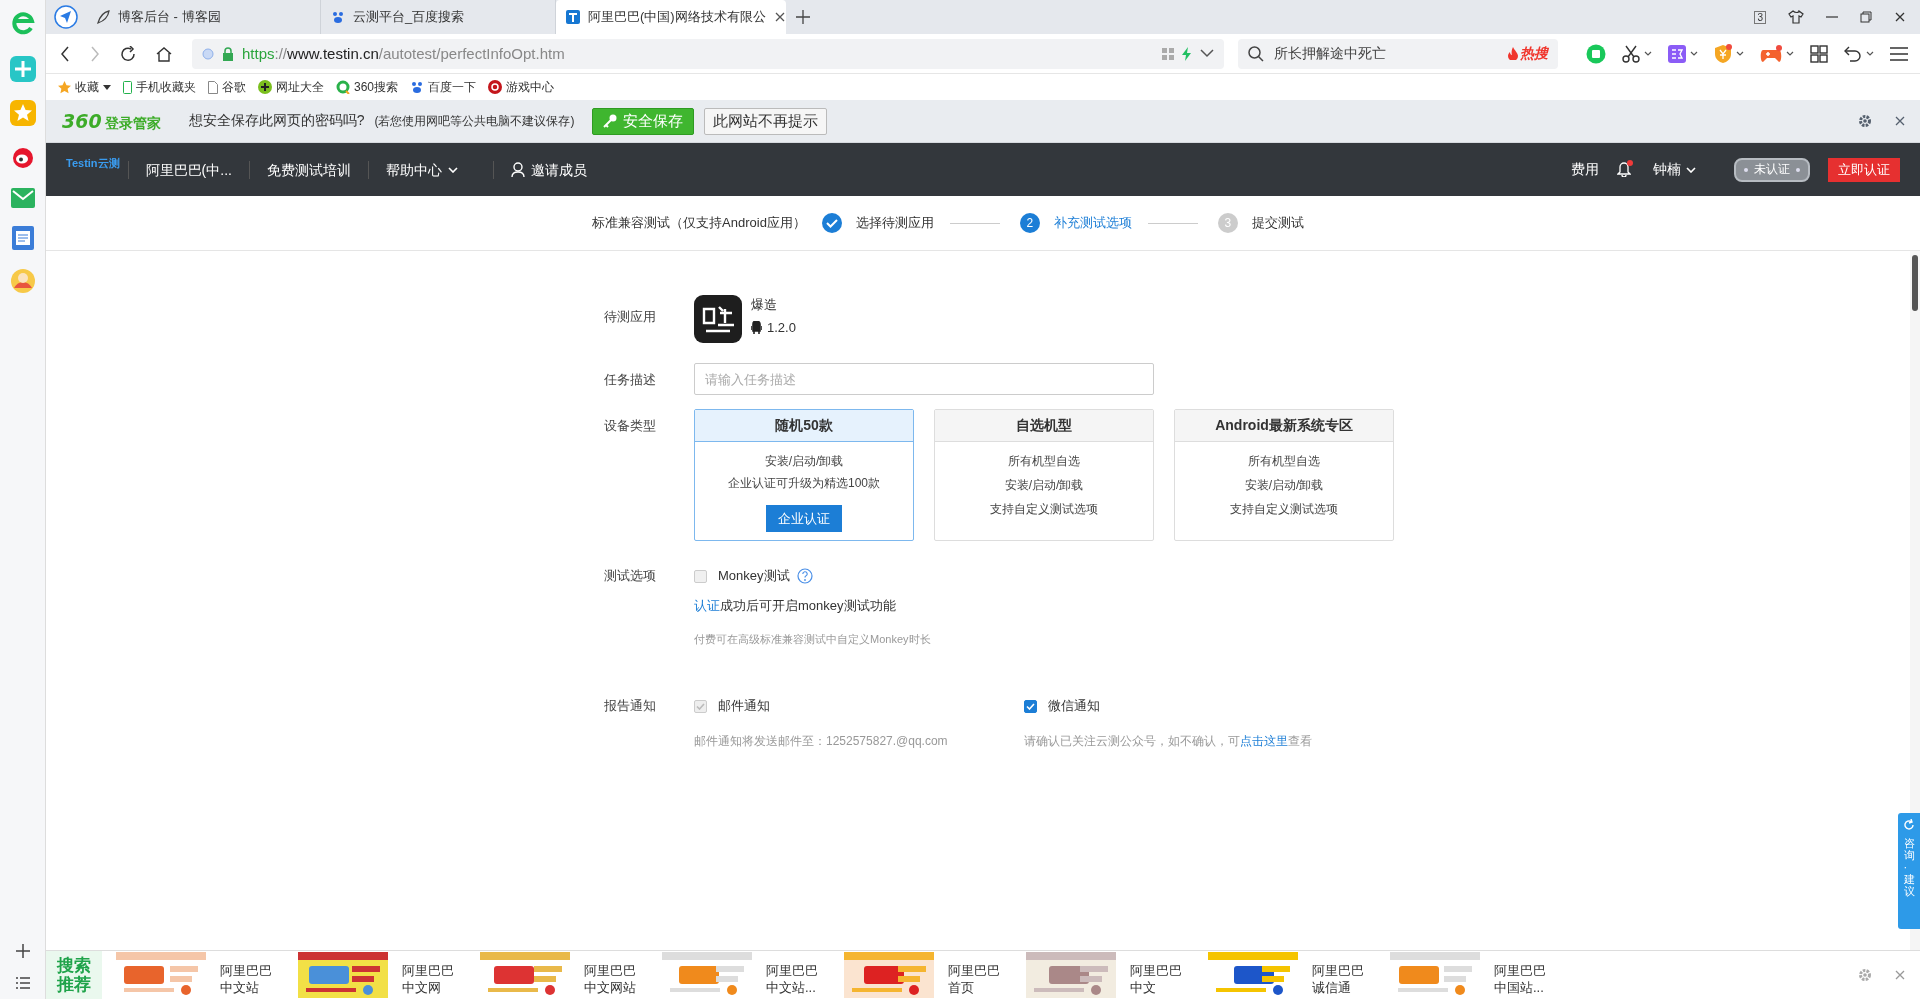 The height and width of the screenshot is (999, 1920). I want to click on user-menu: 钟楠, so click(1674, 169).